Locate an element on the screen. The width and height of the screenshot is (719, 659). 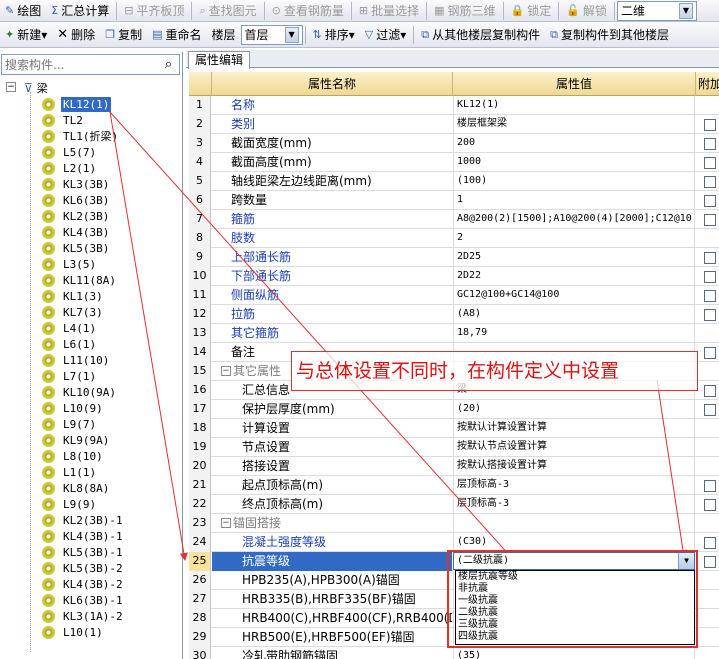
tree-item: KL5(3B)-1 is located at coordinates (83, 552).